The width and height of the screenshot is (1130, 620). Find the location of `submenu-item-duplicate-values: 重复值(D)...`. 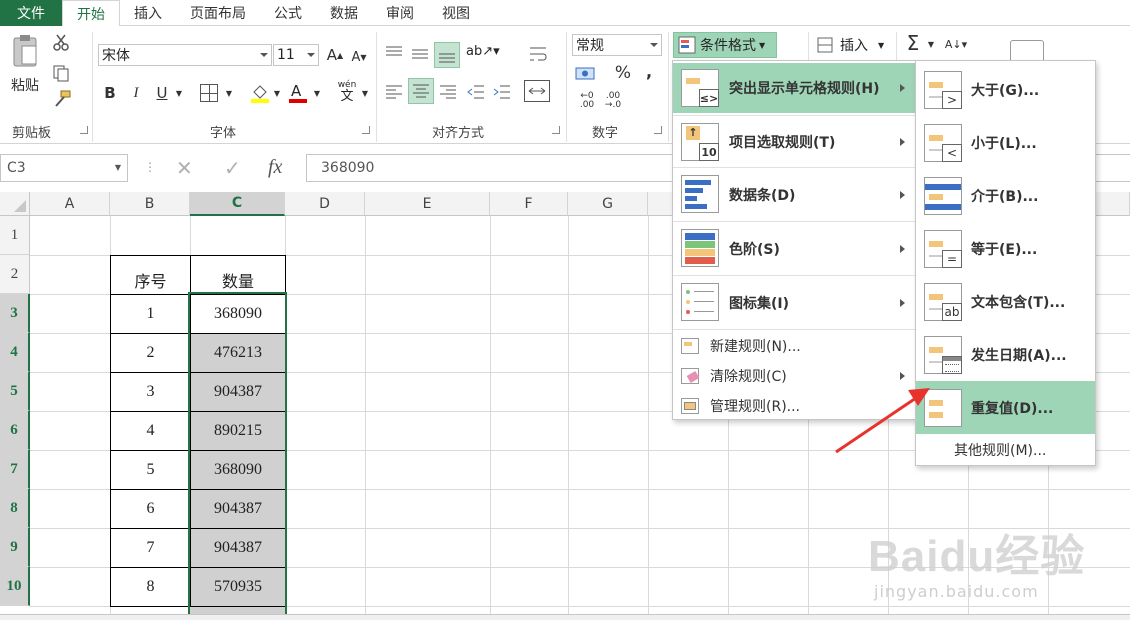

submenu-item-duplicate-values: 重复值(D)... is located at coordinates (1005, 407).